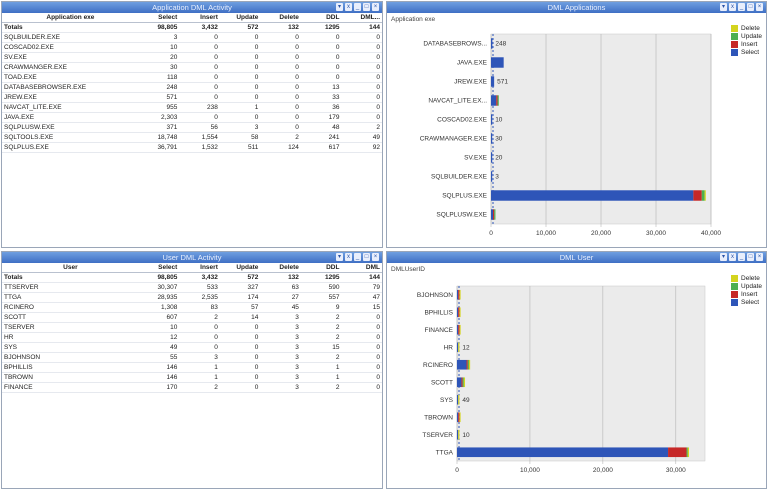  I want to click on applications-chart-titlebar: DML Applications ▾ x _ □ ×, so click(576, 7).